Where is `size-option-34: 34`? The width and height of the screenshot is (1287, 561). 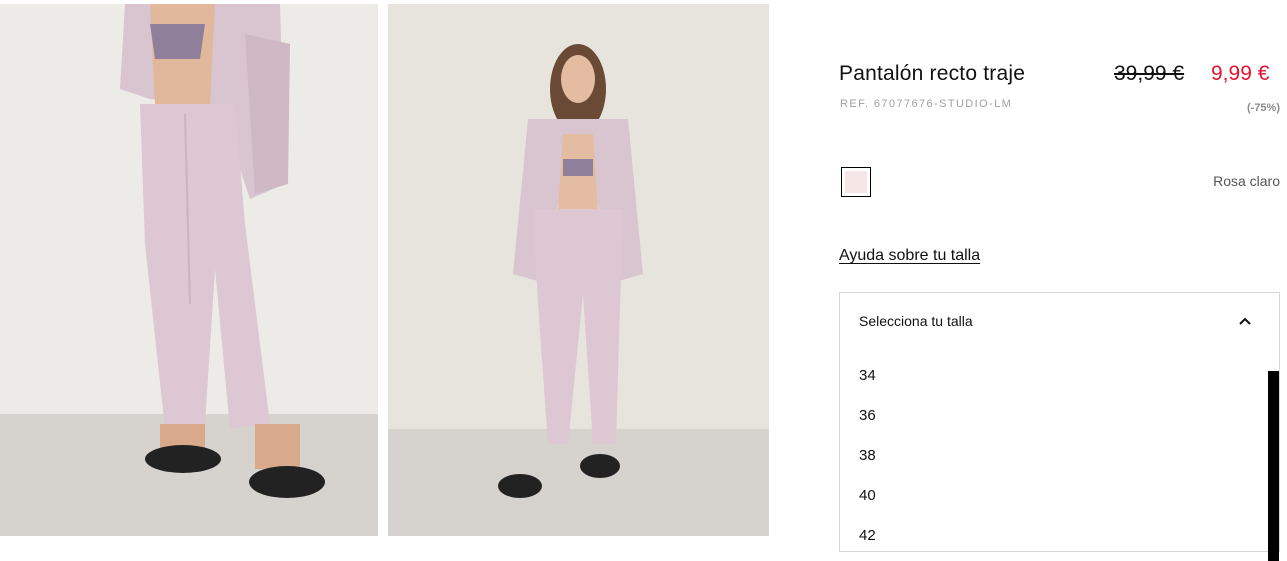 size-option-34: 34 is located at coordinates (867, 375).